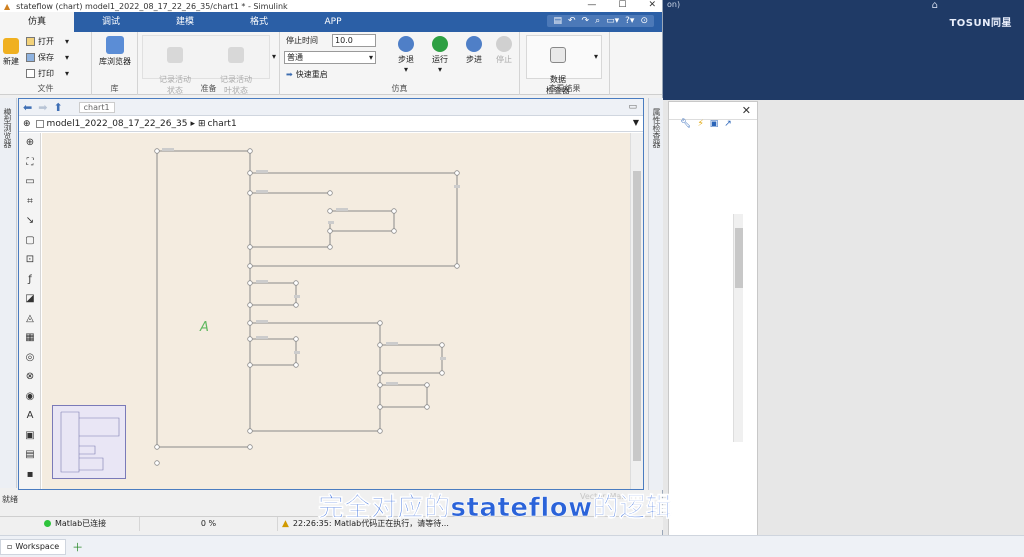 This screenshot has height=557, width=1024. What do you see at coordinates (57, 107) in the screenshot?
I see `up-arrow-icon: ⬆` at bounding box center [57, 107].